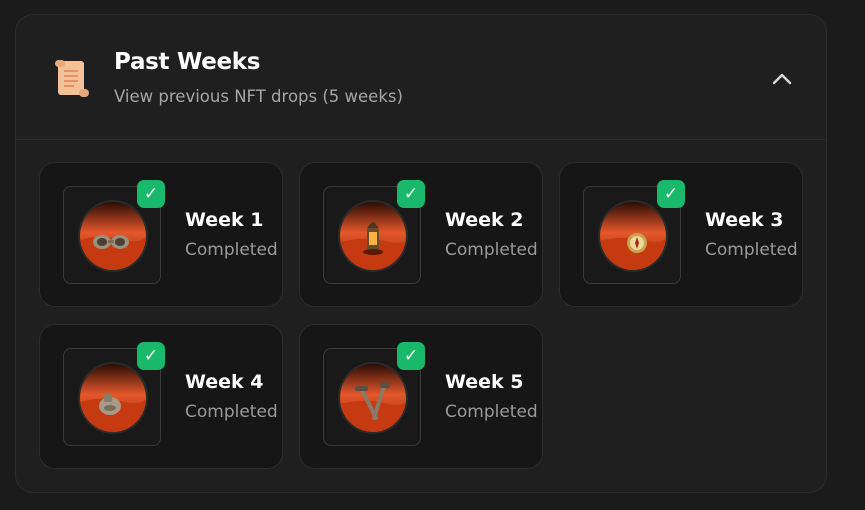 The width and height of the screenshot is (865, 510). Describe the element at coordinates (421, 234) in the screenshot. I see `week-card-2: ✓ Week 2 Completed` at that location.